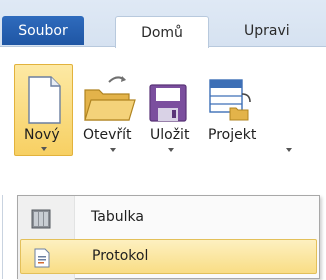  What do you see at coordinates (107, 135) in the screenshot?
I see `open-label: Otevřít` at bounding box center [107, 135].